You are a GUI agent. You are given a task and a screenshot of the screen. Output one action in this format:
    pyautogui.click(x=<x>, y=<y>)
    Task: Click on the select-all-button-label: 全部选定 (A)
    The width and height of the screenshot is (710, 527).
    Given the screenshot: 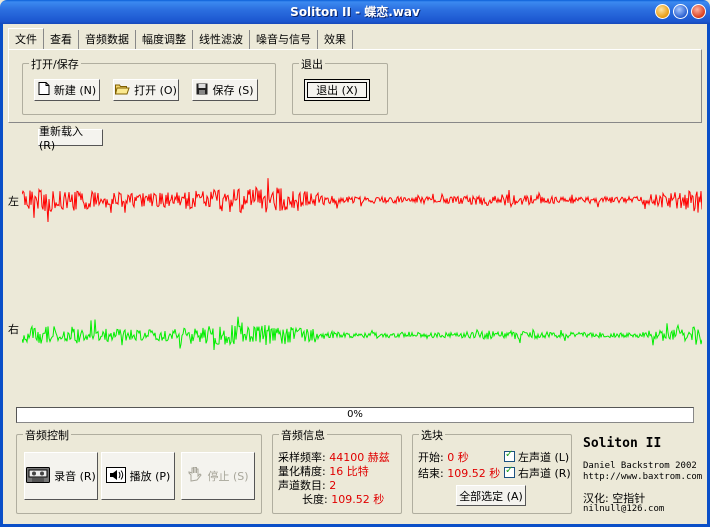 What is the action you would take?
    pyautogui.click(x=491, y=496)
    